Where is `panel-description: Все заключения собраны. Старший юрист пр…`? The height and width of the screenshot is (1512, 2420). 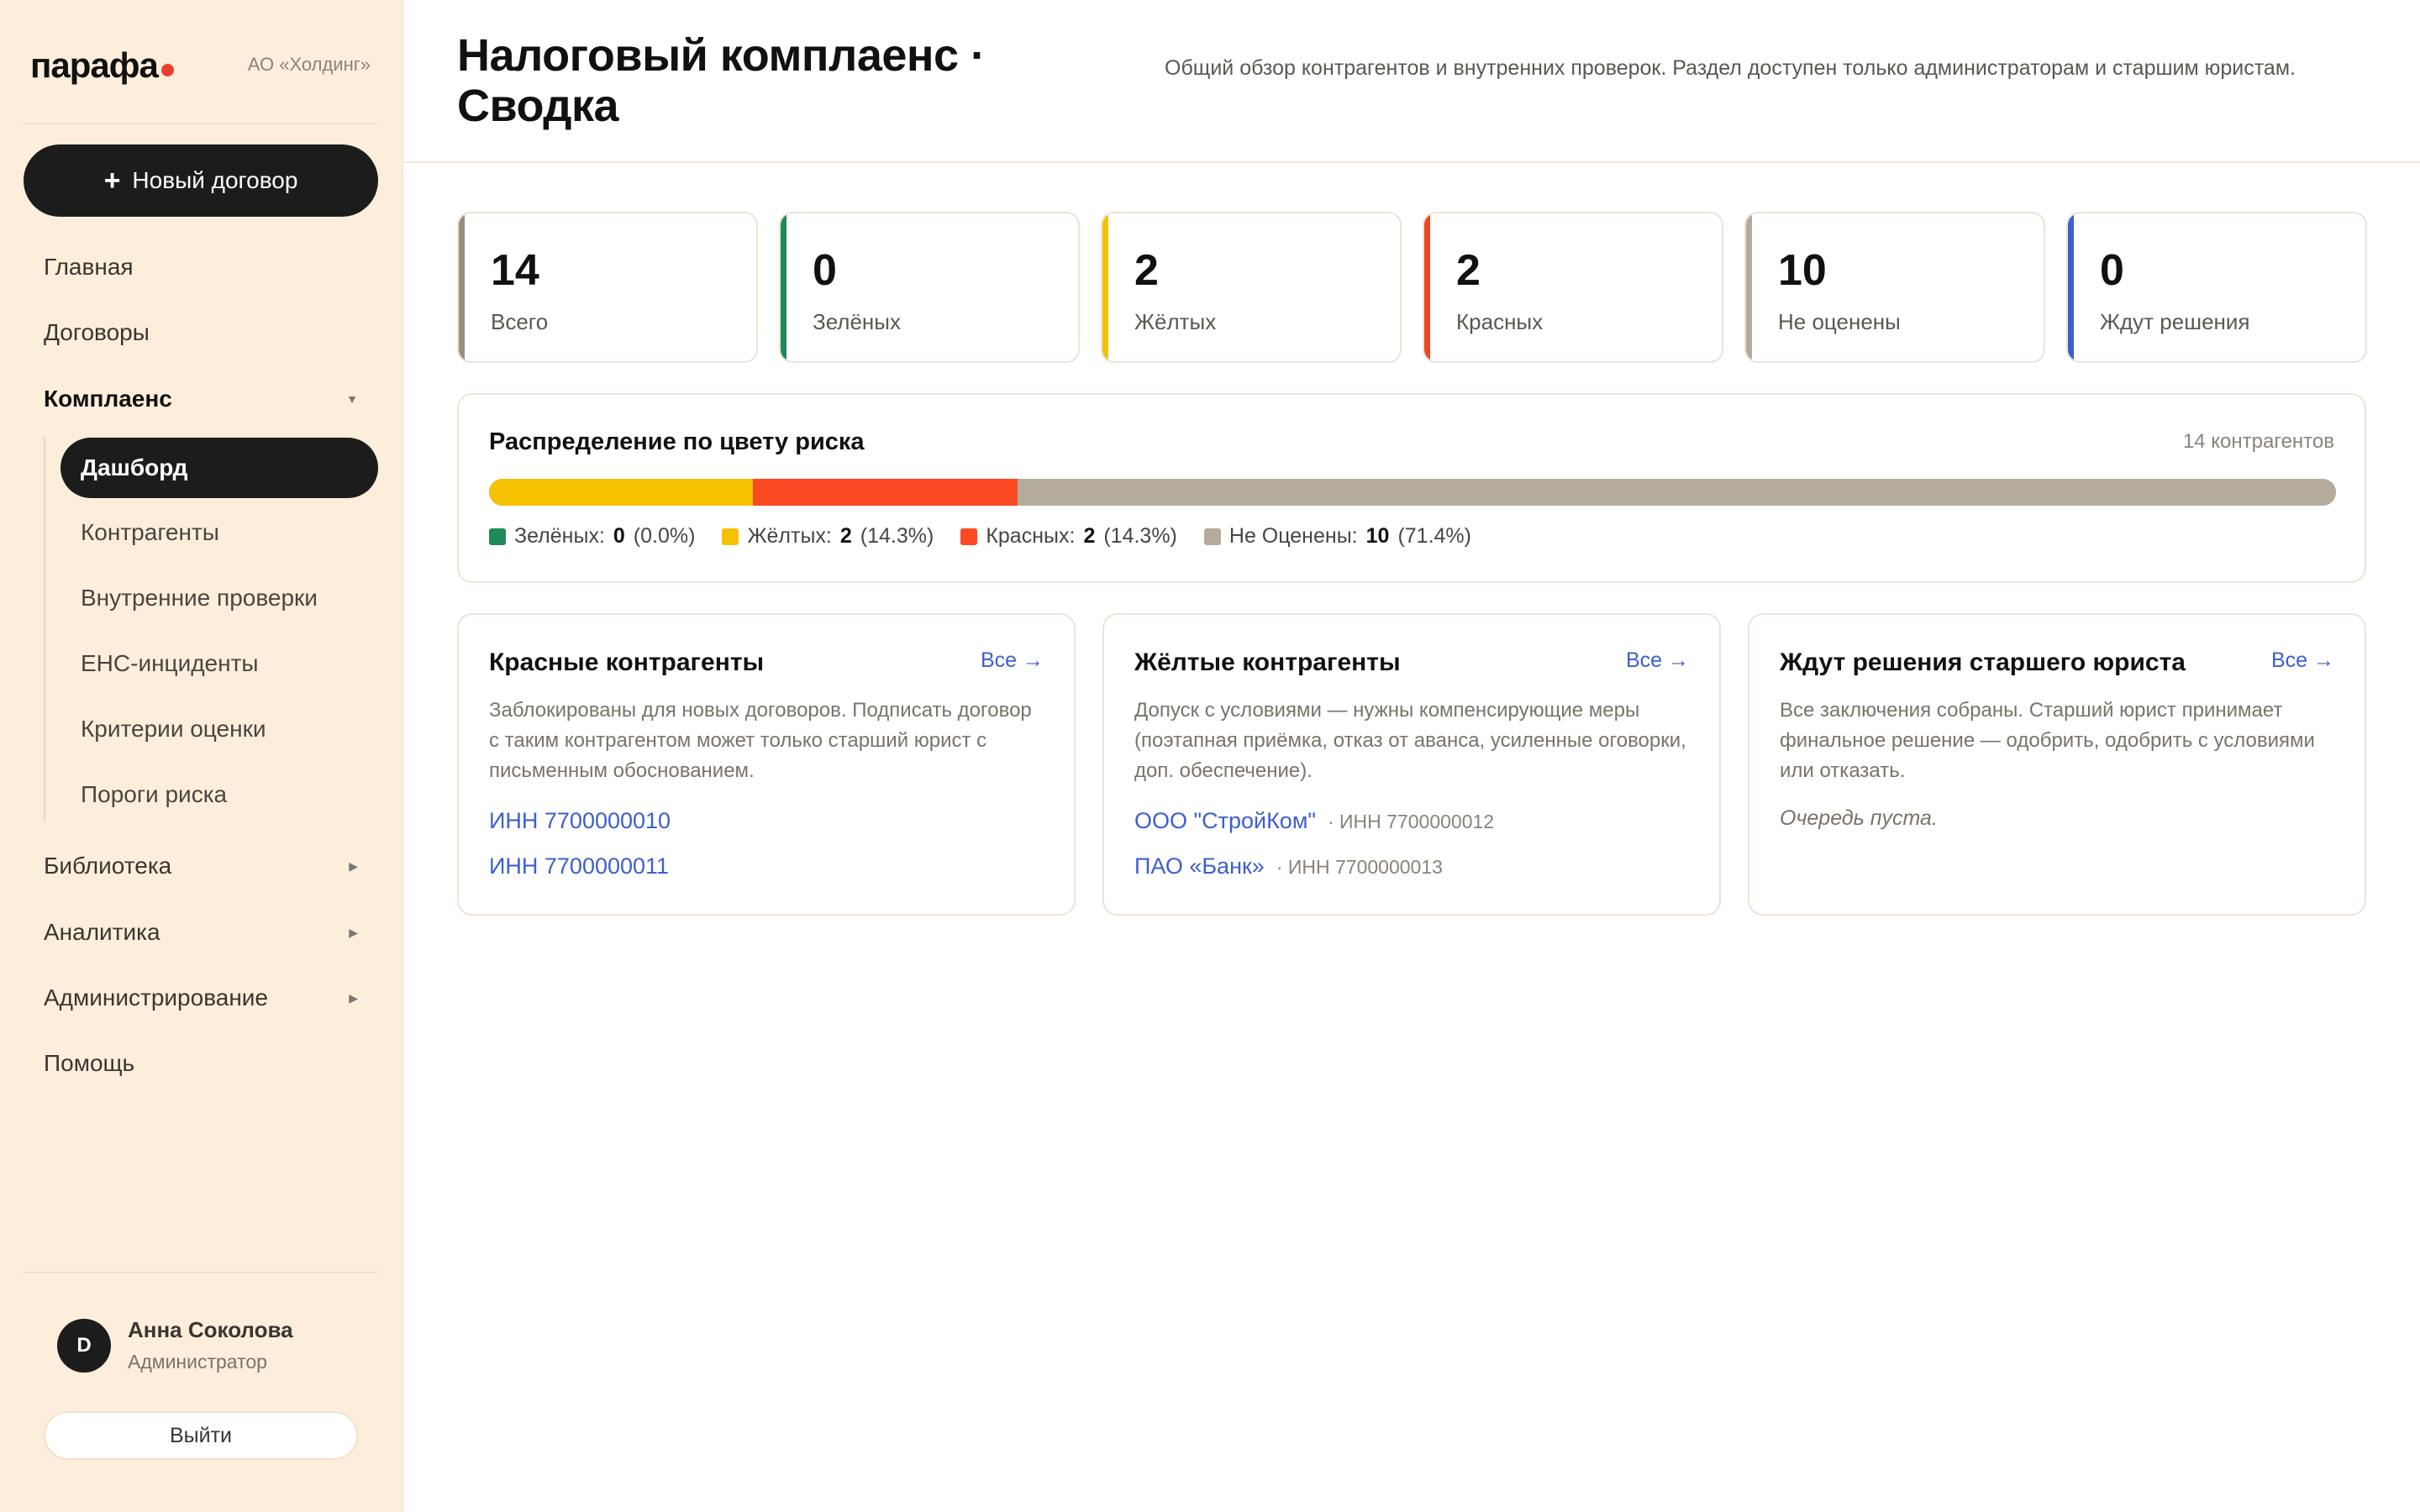 panel-description: Все заключения собраны. Старший юрист пр… is located at coordinates (2047, 740).